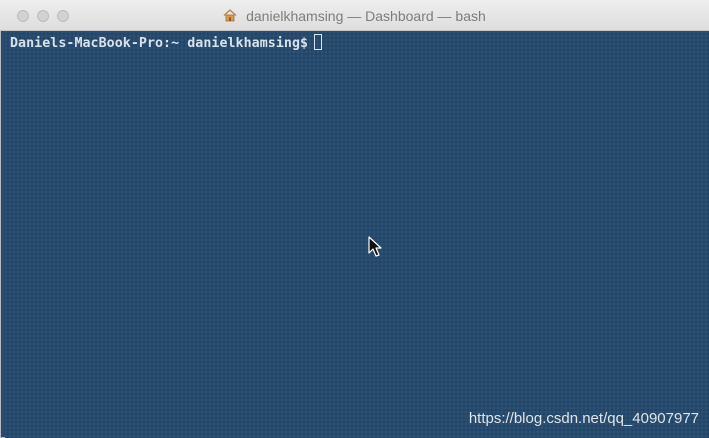 The height and width of the screenshot is (438, 709). What do you see at coordinates (318, 42) in the screenshot?
I see `text-cursor` at bounding box center [318, 42].